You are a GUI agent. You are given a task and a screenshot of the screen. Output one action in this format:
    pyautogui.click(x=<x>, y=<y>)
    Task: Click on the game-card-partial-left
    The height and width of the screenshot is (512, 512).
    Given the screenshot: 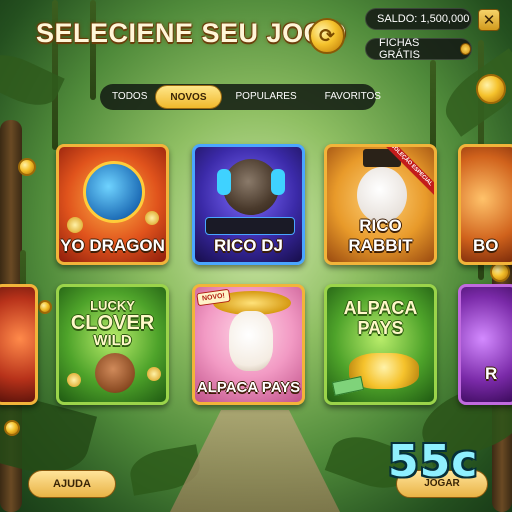 What is the action you would take?
    pyautogui.click(x=19, y=344)
    